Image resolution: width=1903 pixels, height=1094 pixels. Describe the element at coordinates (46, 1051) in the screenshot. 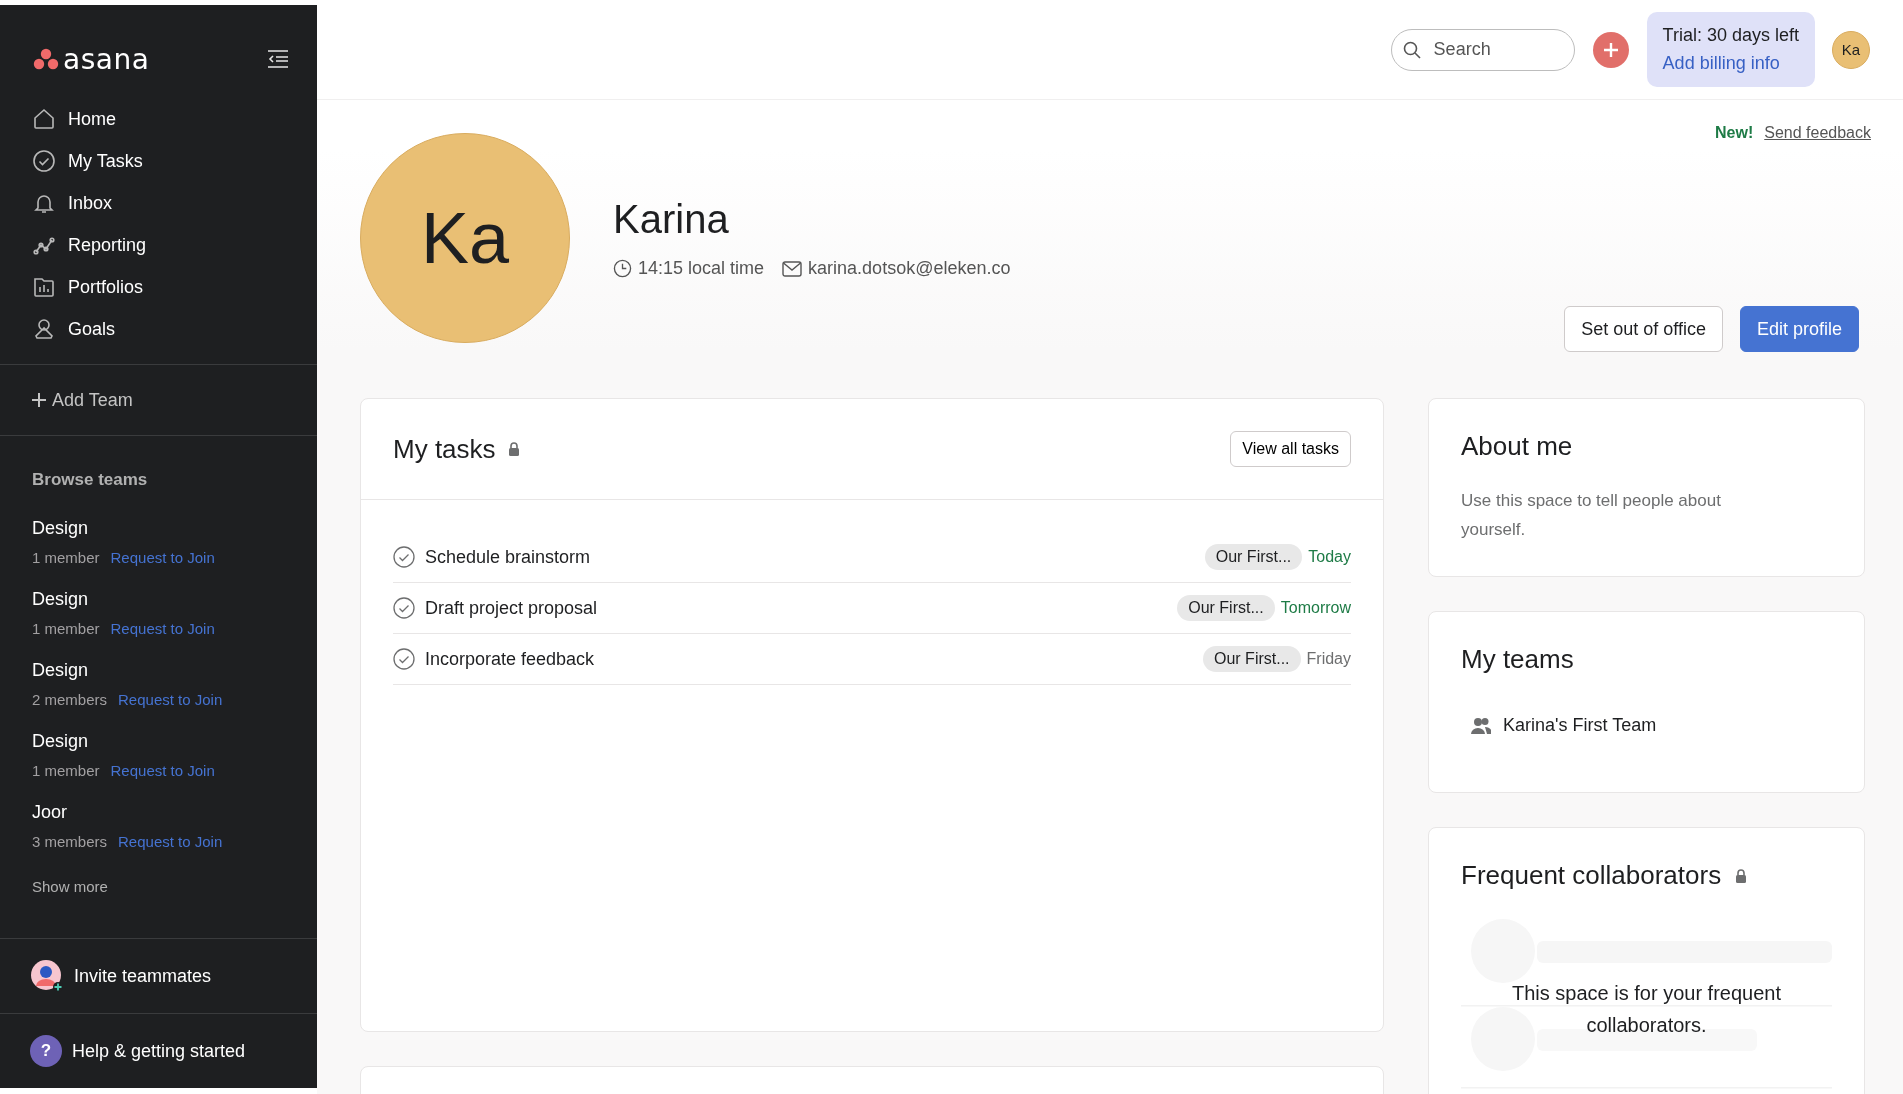

I see `help-icon: ?` at that location.